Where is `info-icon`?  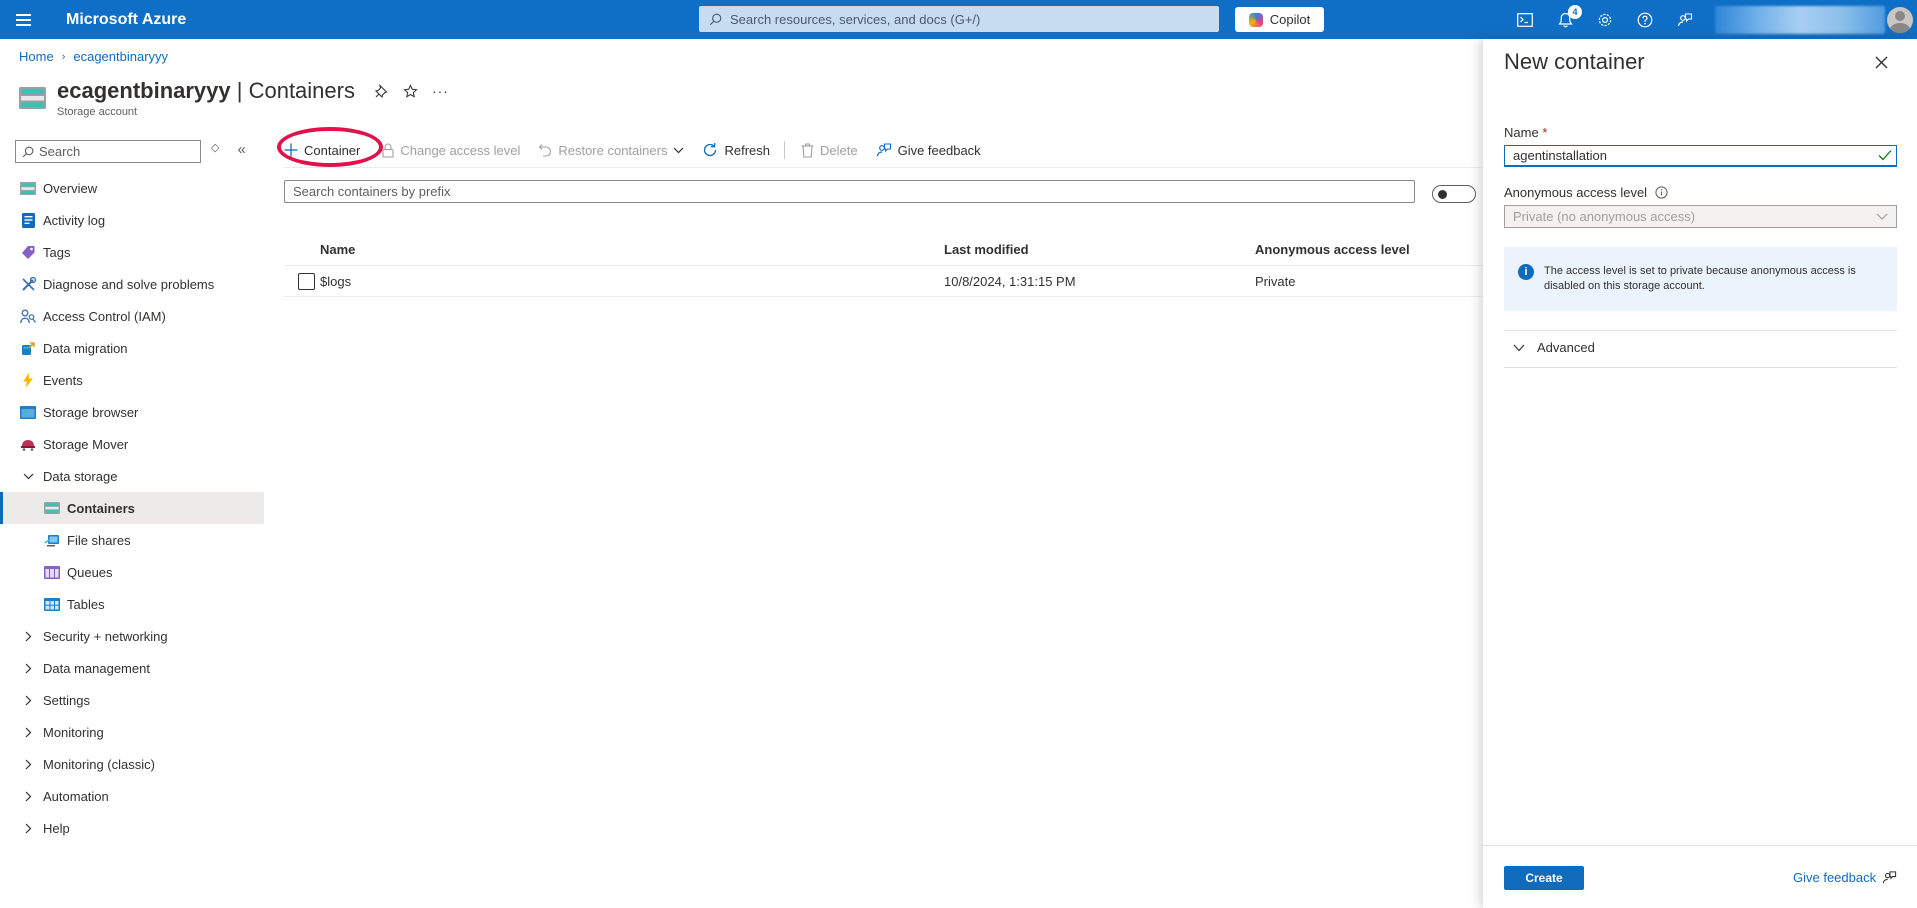 info-icon is located at coordinates (1661, 192).